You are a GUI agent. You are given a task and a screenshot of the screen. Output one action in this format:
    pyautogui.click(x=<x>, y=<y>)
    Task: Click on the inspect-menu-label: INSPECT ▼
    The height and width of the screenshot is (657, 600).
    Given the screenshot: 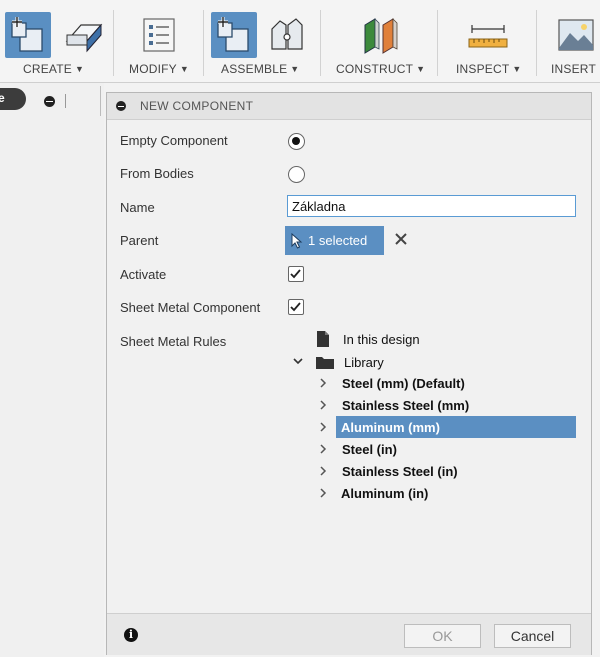 What is the action you would take?
    pyautogui.click(x=489, y=70)
    